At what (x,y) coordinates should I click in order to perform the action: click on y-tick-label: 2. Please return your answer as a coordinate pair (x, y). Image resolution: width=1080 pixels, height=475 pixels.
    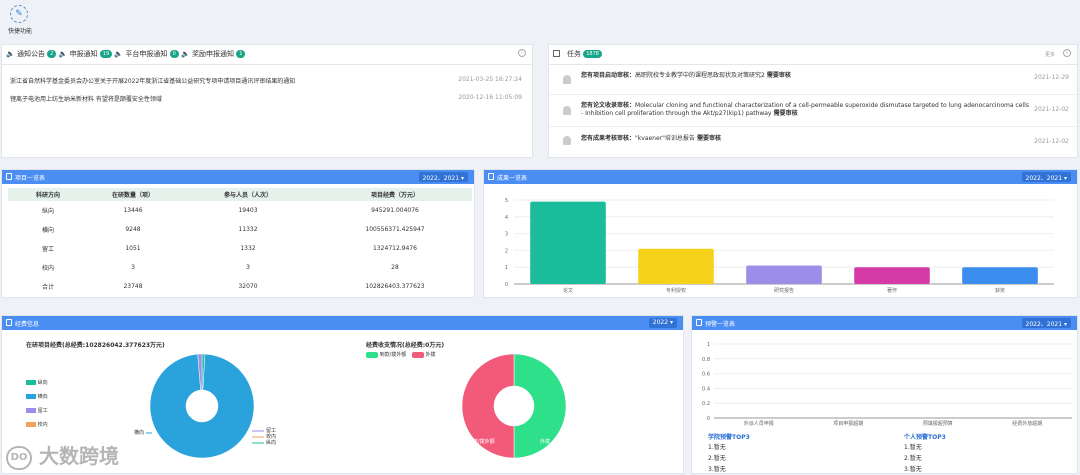
    Looking at the image, I should click on (506, 251).